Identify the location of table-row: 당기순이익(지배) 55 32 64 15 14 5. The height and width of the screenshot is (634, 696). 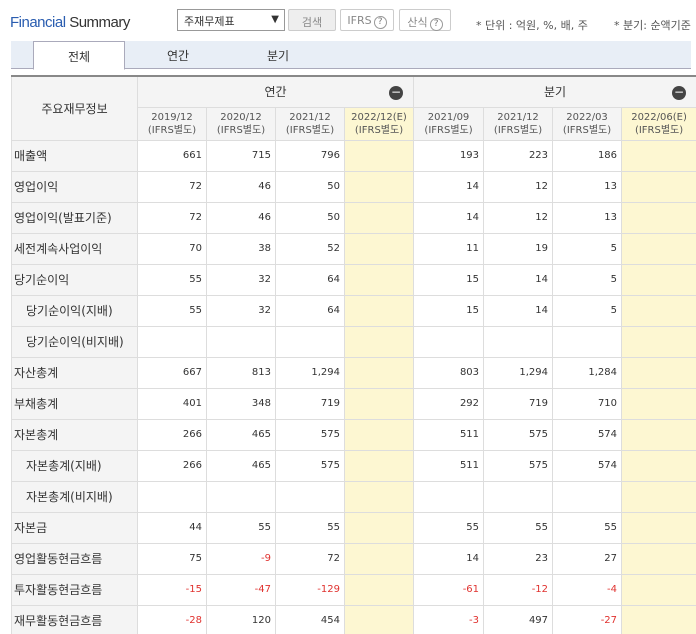
(353, 310).